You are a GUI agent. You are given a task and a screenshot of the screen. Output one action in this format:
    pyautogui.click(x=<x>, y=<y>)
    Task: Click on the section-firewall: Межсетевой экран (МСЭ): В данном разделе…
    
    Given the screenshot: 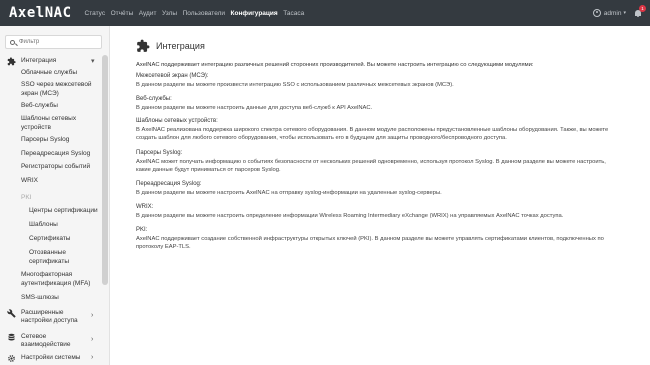 What is the action you would take?
    pyautogui.click(x=376, y=81)
    